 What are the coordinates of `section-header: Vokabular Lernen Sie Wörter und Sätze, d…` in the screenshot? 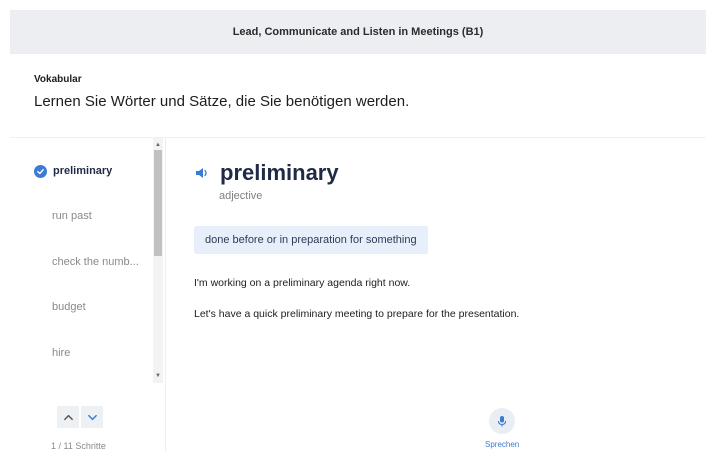 It's located at (221, 92).